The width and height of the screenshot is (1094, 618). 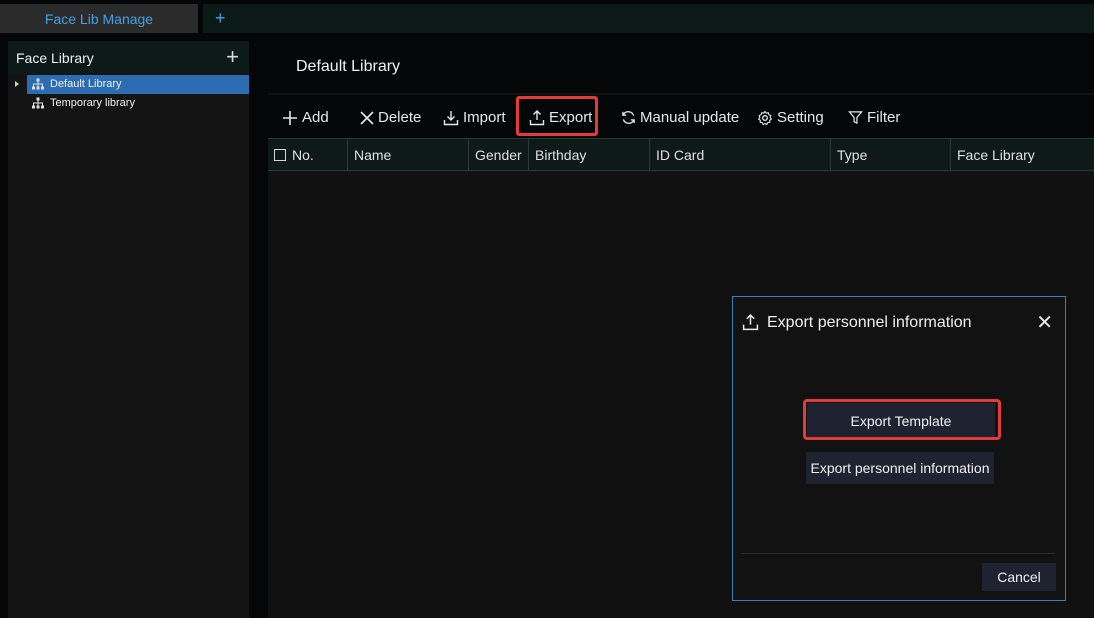 What do you see at coordinates (884, 117) in the screenshot?
I see `filter-label: Filter` at bounding box center [884, 117].